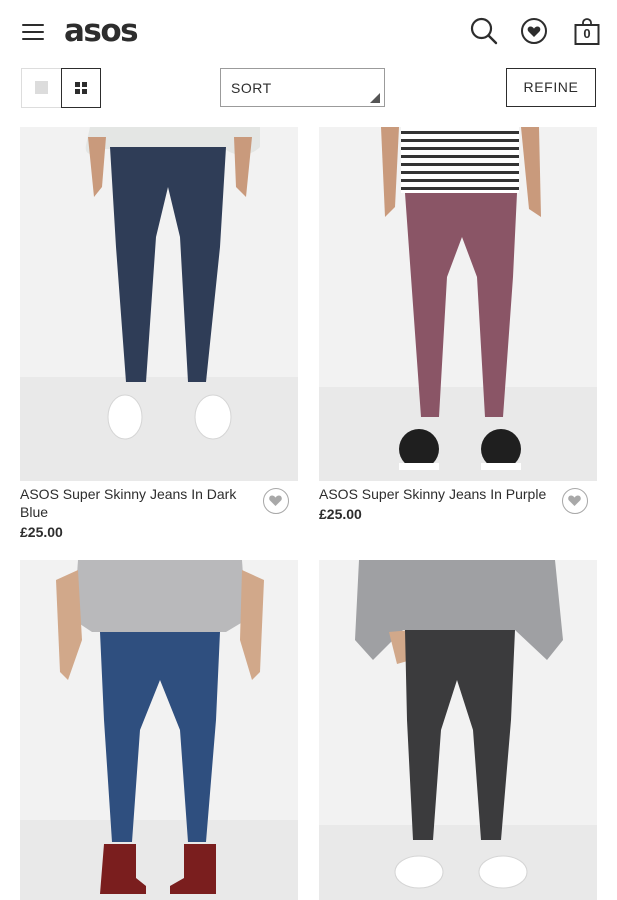 The width and height of the screenshot is (617, 900). I want to click on toolbar: SORT REFINE, so click(308, 92).